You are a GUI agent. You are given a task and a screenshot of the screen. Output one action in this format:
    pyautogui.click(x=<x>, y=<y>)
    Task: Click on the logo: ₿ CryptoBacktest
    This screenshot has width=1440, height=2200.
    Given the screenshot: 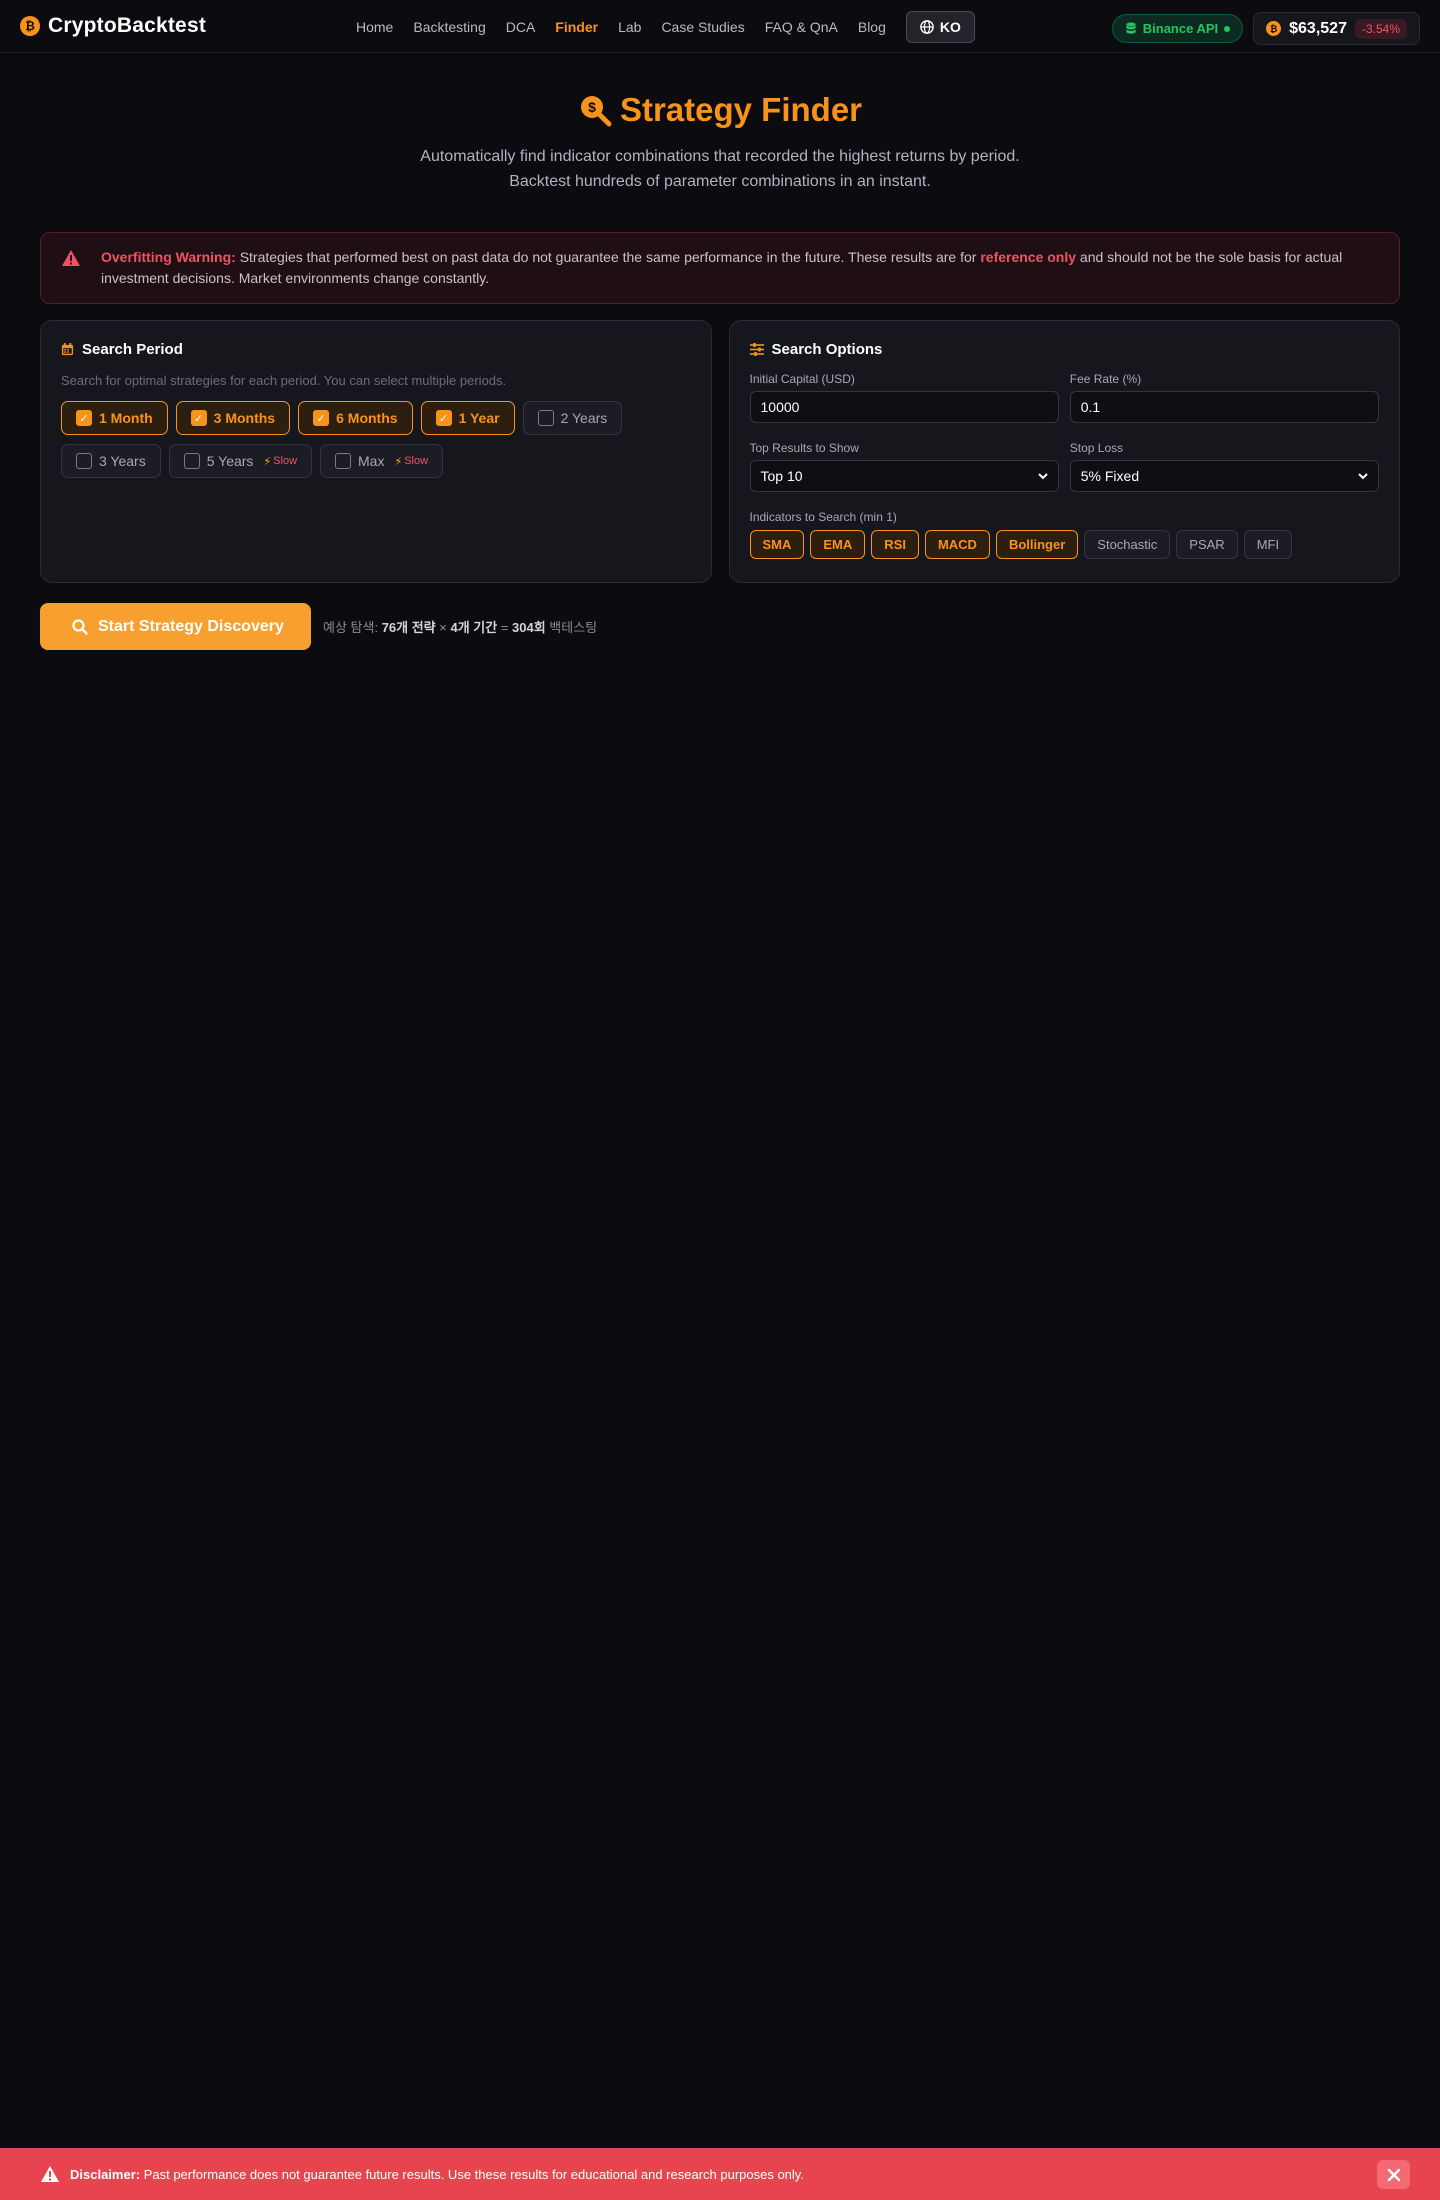 What is the action you would take?
    pyautogui.click(x=113, y=26)
    